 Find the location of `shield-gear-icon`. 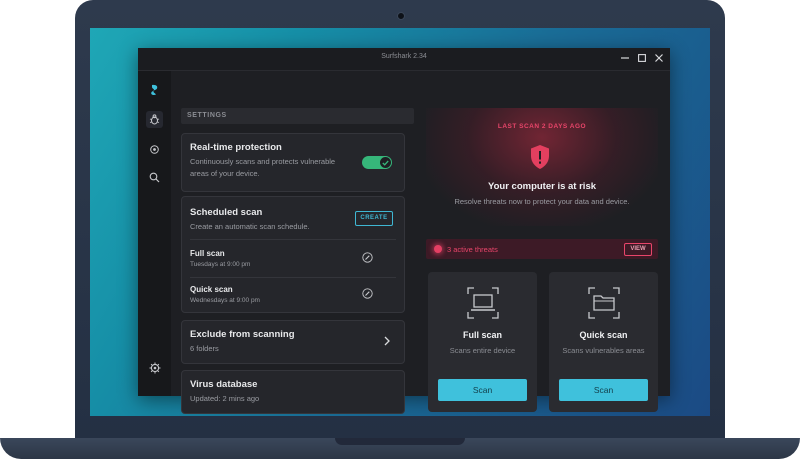

shield-gear-icon is located at coordinates (154, 149).